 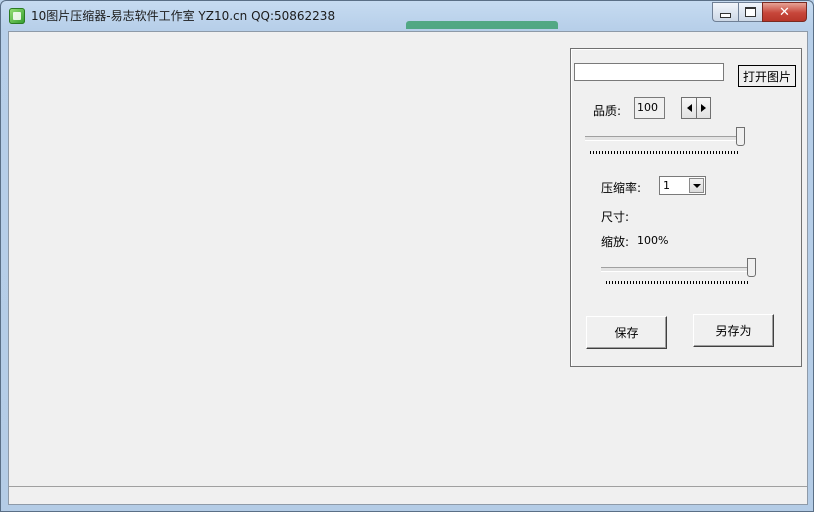 What do you see at coordinates (407, 15) in the screenshot?
I see `title-bar: 10图片压缩器-易志软件工作室 YZ10.cn QQ:50862238 ✕` at bounding box center [407, 15].